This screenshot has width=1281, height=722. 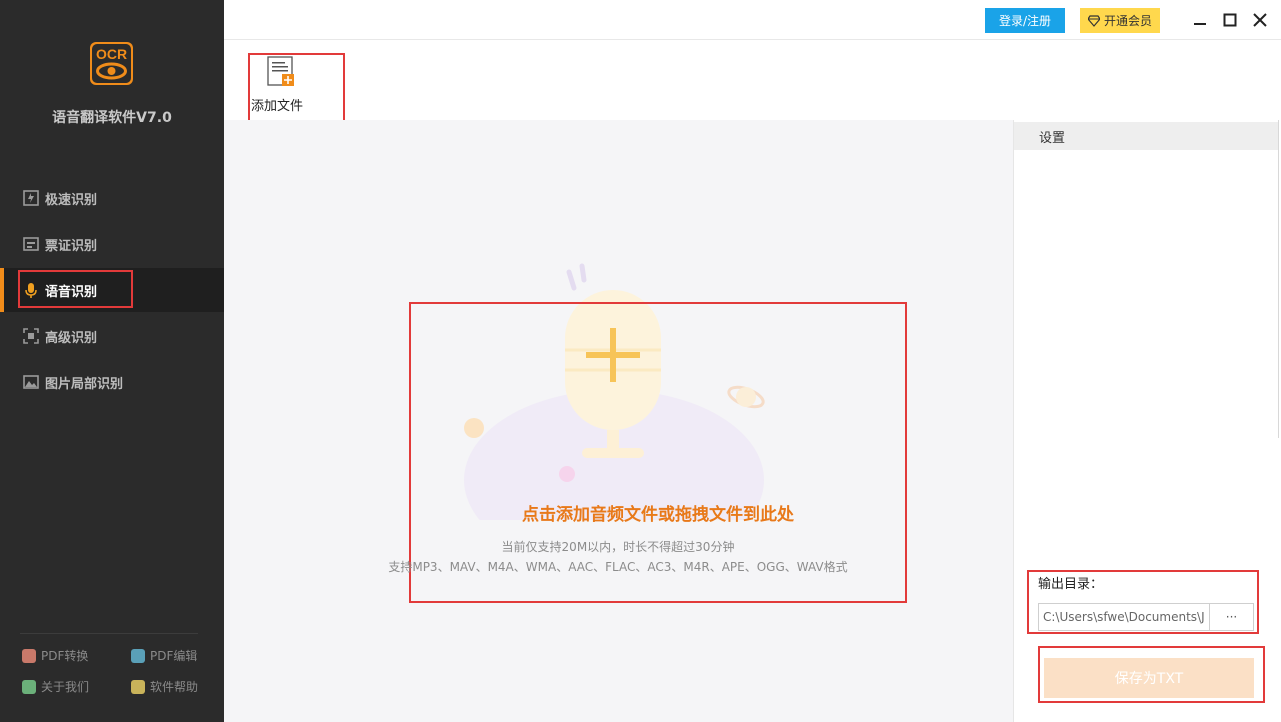 I want to click on vip-button-label: 开通会员, so click(x=1127, y=21).